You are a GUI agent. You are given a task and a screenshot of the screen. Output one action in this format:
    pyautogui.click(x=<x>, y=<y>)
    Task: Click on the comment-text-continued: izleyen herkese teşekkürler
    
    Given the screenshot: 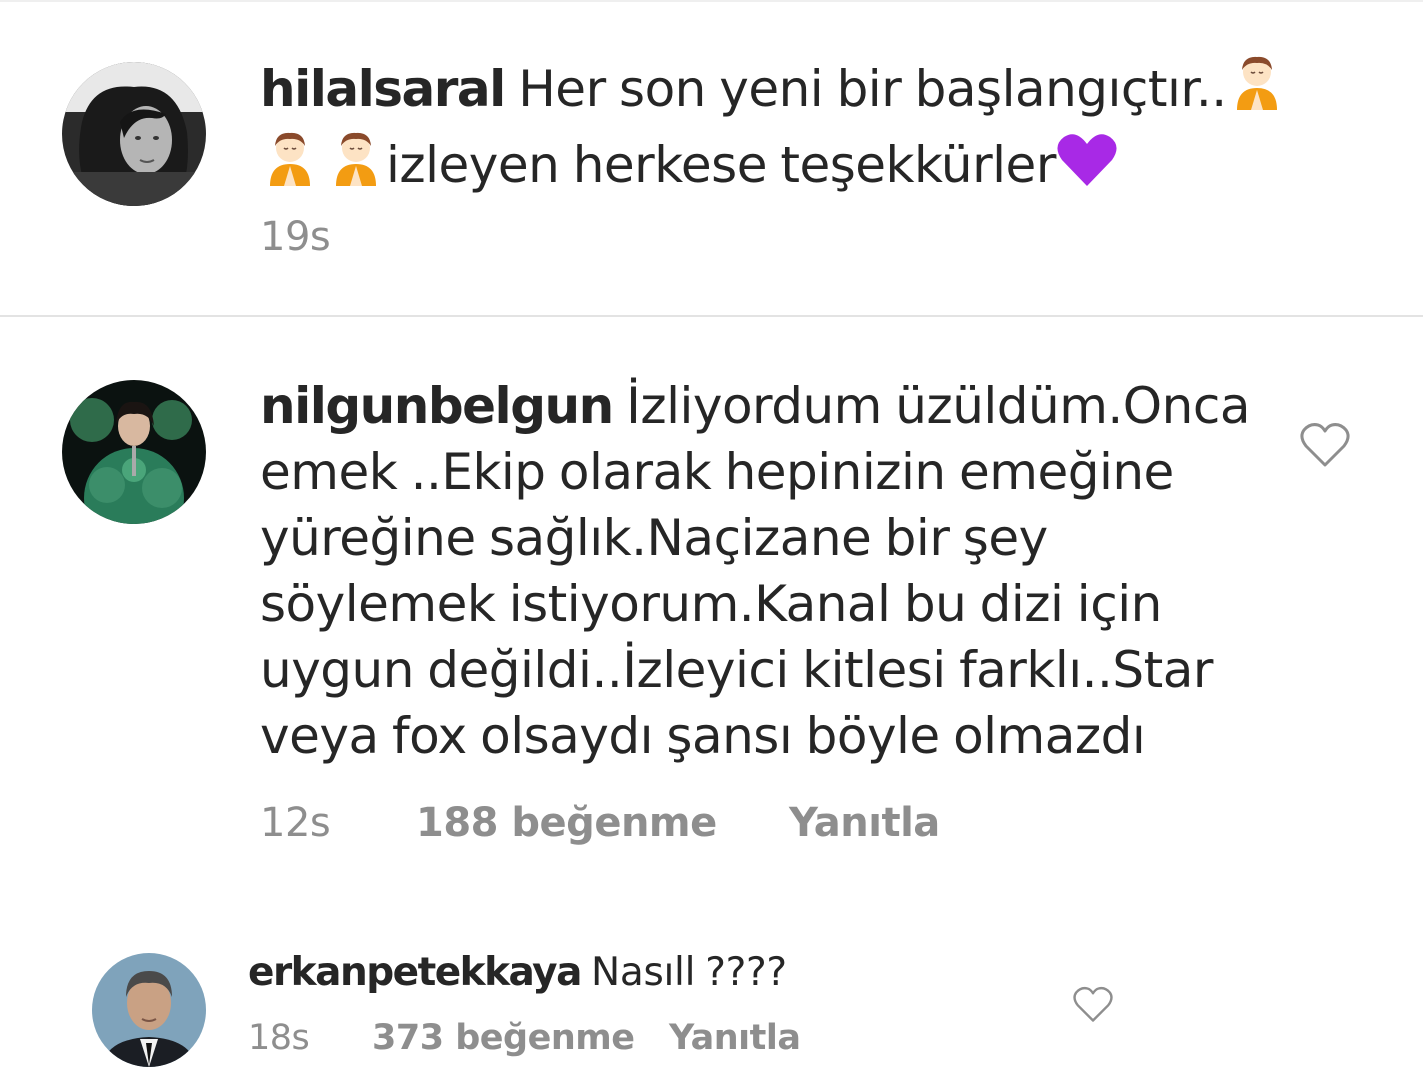 What is the action you would take?
    pyautogui.click(x=721, y=165)
    